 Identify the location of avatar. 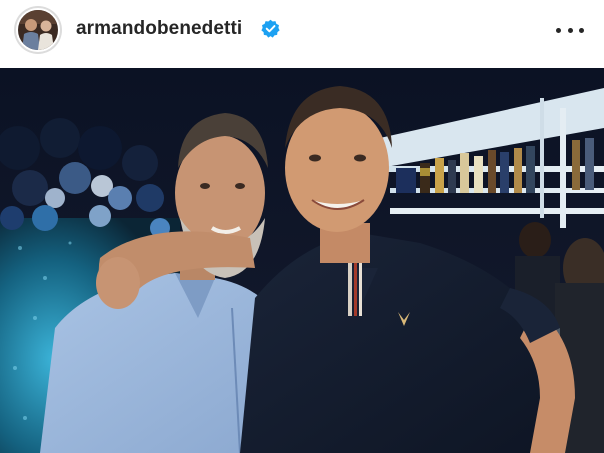
(38, 30).